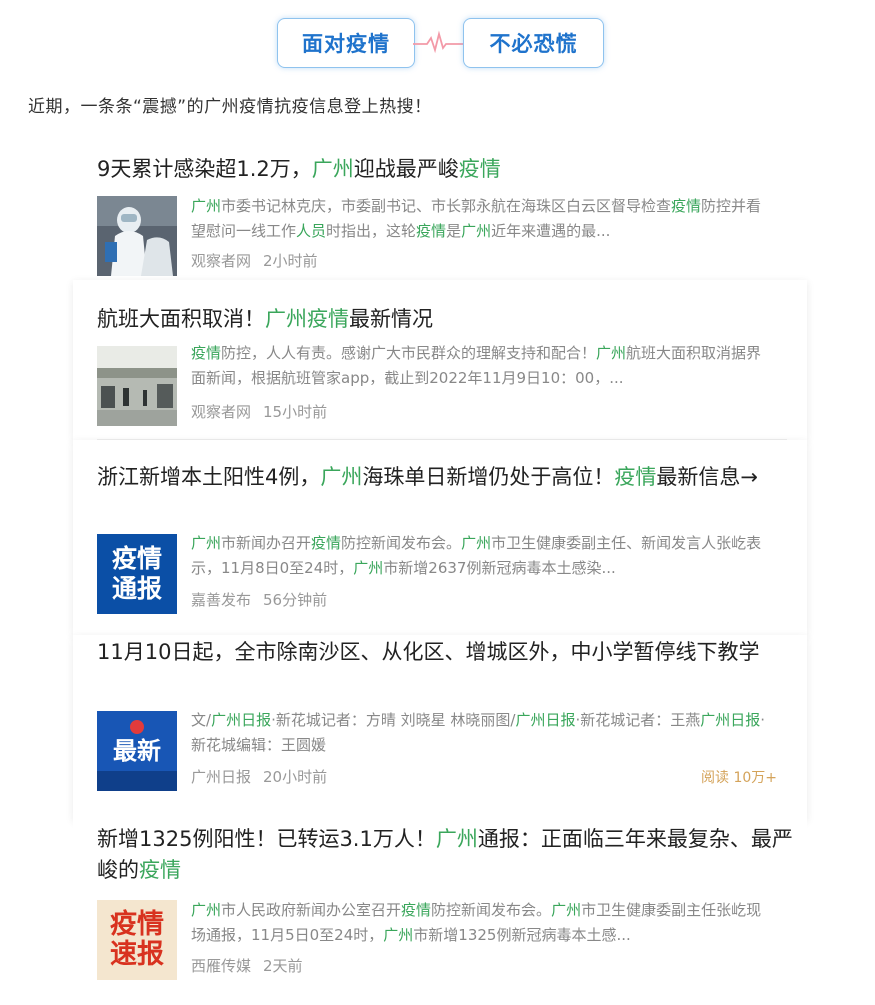 This screenshot has height=1005, width=875. Describe the element at coordinates (290, 261) in the screenshot. I see `news-time: 2小时前` at that location.